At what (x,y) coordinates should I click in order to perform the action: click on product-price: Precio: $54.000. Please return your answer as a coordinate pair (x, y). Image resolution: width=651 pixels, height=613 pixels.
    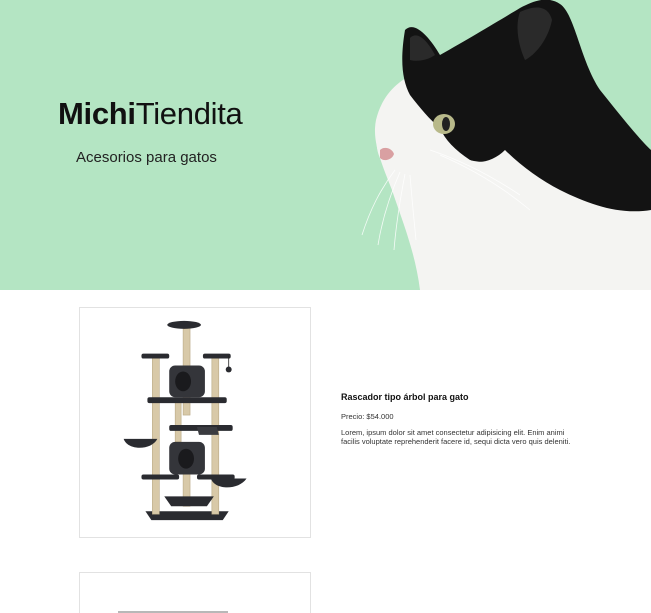
    Looking at the image, I should click on (367, 416).